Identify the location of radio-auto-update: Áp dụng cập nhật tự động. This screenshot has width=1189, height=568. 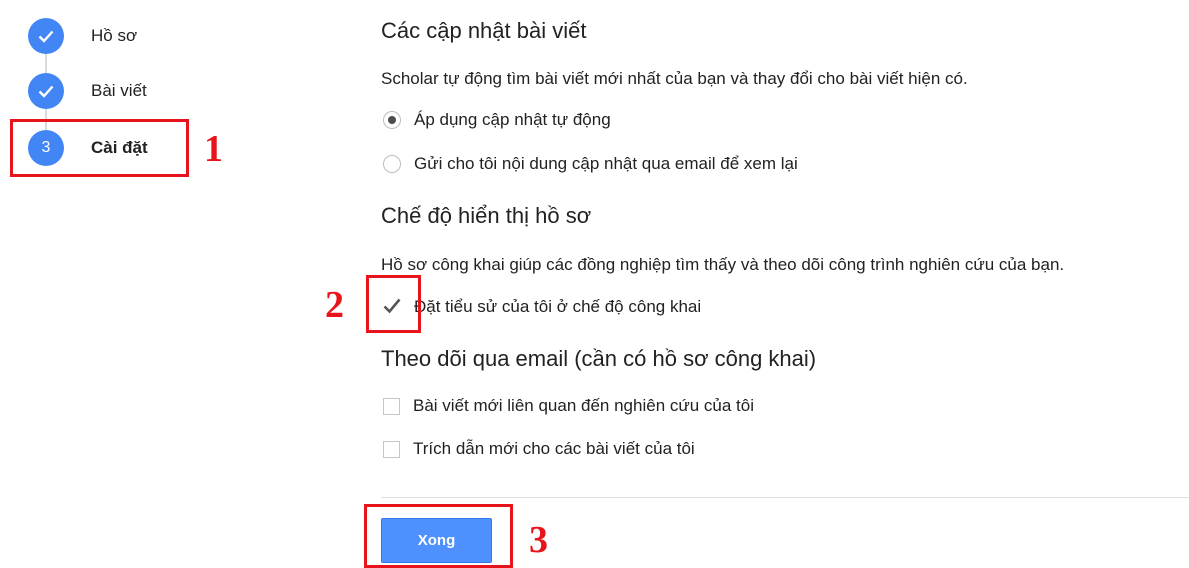
(497, 120).